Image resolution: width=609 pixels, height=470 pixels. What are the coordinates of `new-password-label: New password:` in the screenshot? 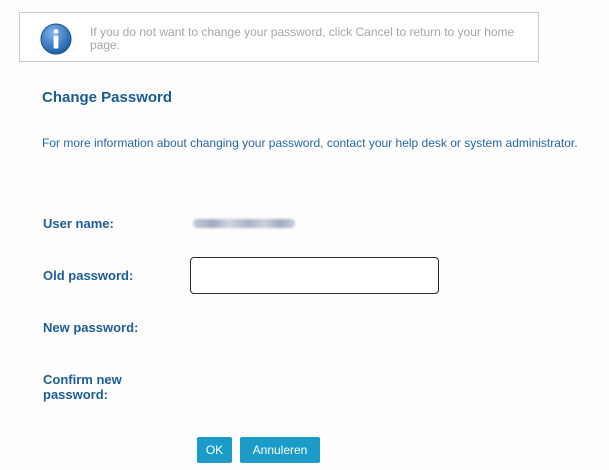 It's located at (91, 327).